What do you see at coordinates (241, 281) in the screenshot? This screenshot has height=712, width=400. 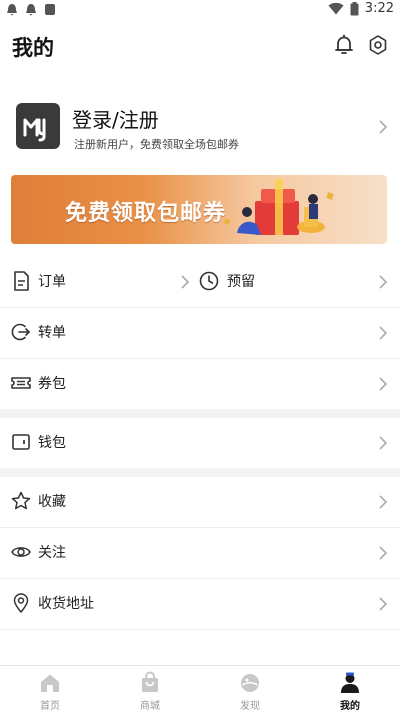 I see `menu-item-reserve: 预留` at bounding box center [241, 281].